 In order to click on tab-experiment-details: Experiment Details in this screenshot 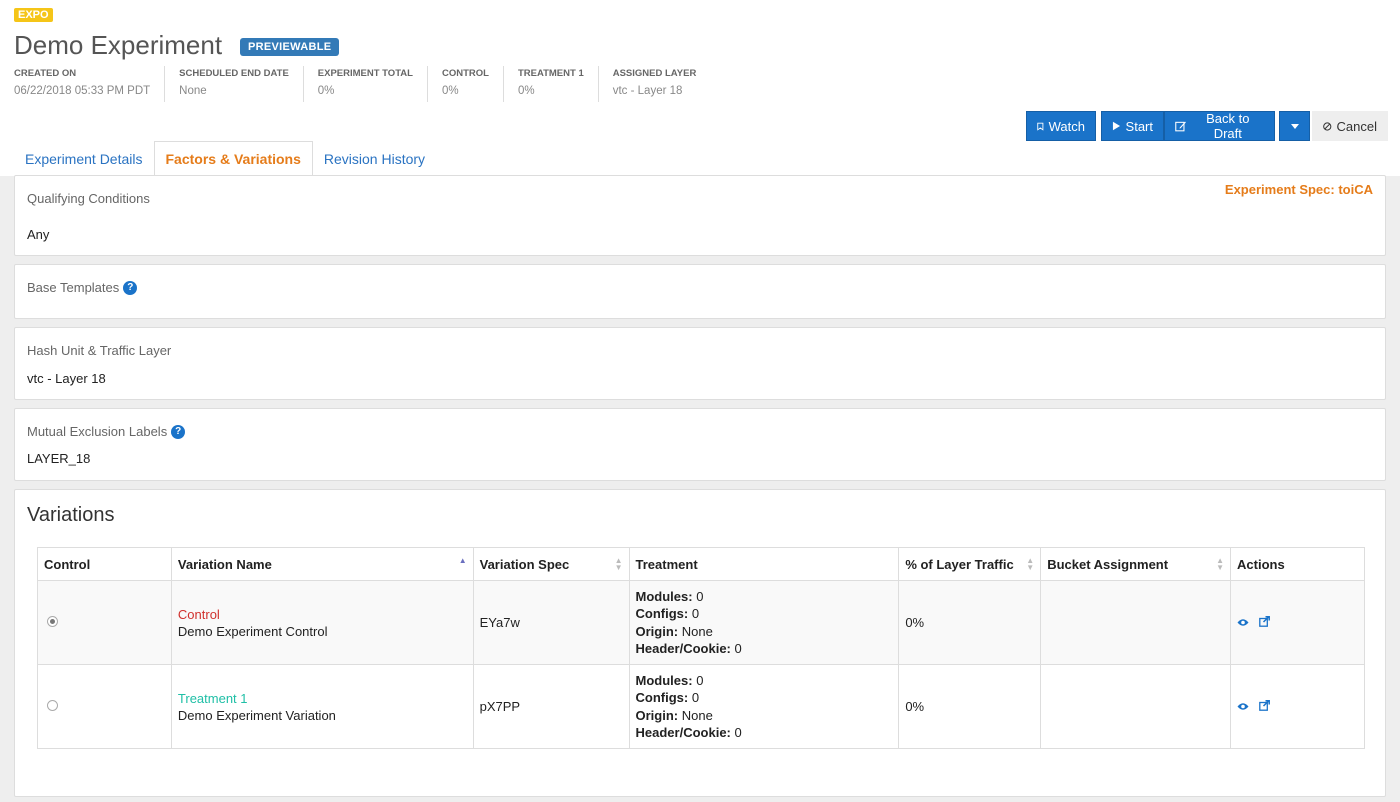, I will do `click(84, 158)`.